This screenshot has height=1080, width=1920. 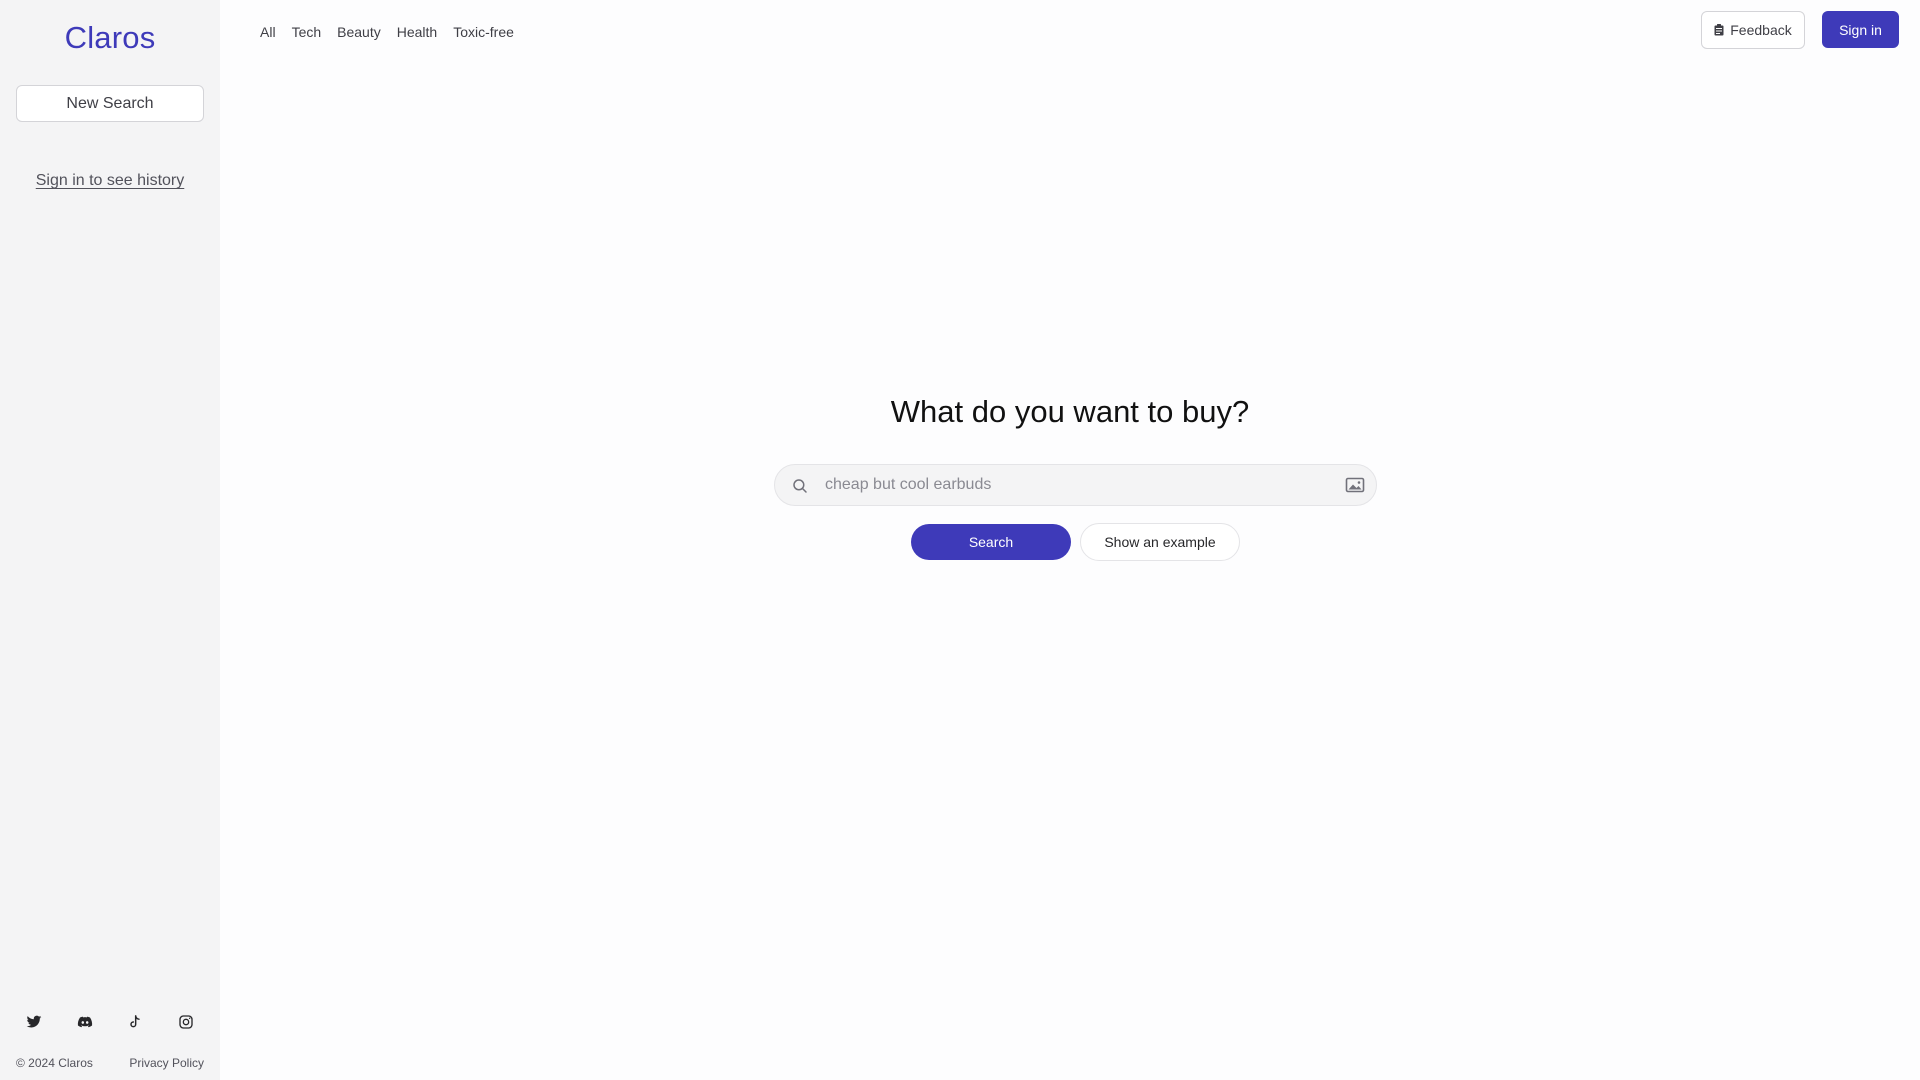 I want to click on sign-in-history-link: Sign in to see history, so click(x=110, y=181).